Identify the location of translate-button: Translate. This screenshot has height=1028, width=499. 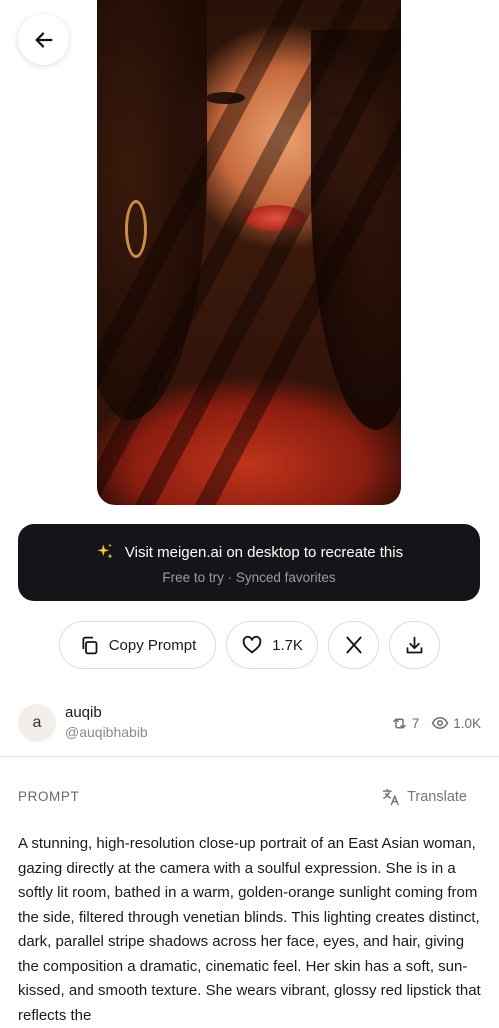
(424, 797).